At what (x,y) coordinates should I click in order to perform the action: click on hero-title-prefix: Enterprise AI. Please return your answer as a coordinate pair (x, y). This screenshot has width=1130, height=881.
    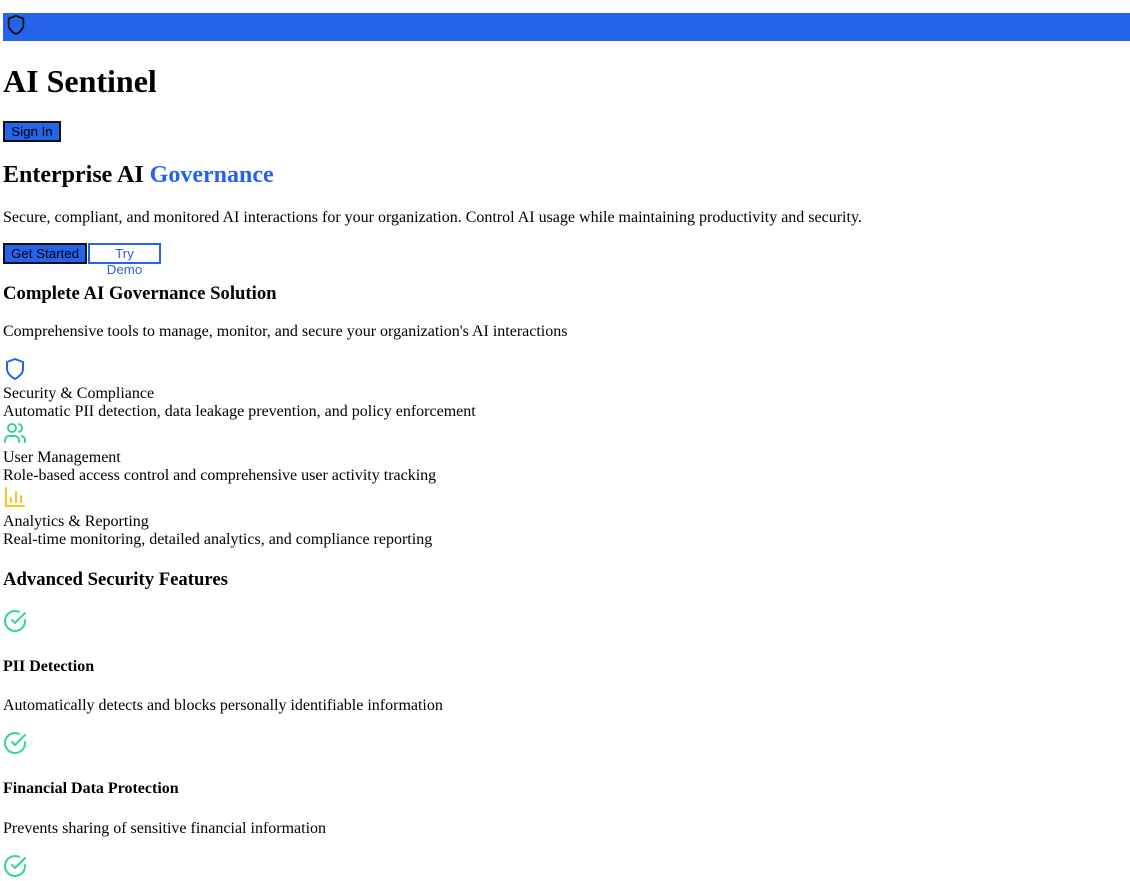
    Looking at the image, I should click on (76, 175).